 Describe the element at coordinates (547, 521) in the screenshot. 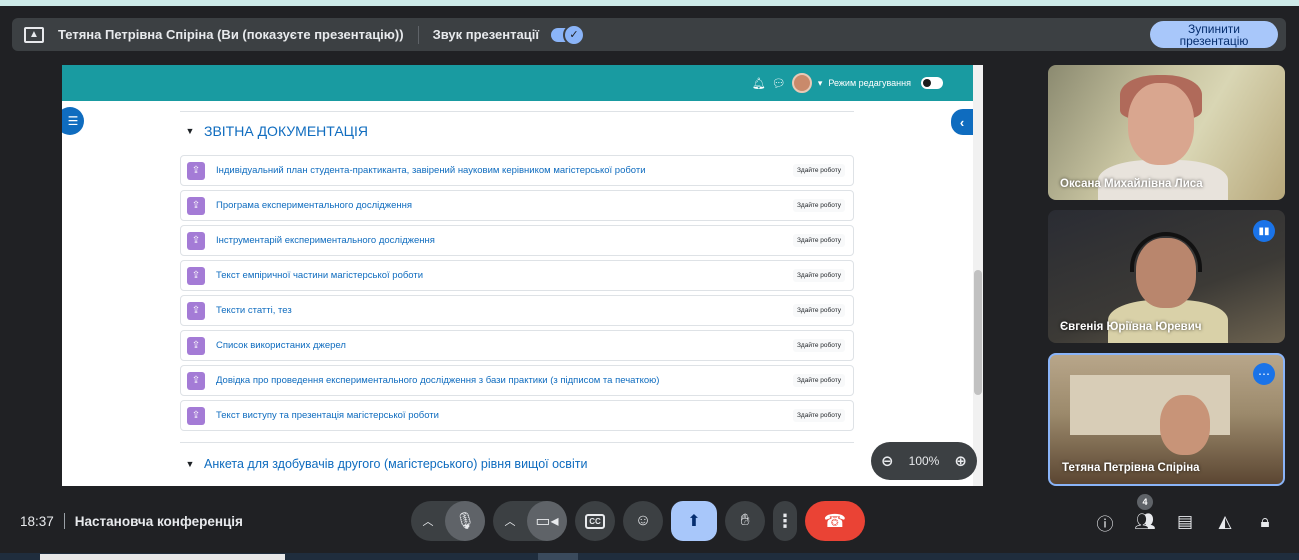

I see `camera-icon: ▭◂` at that location.